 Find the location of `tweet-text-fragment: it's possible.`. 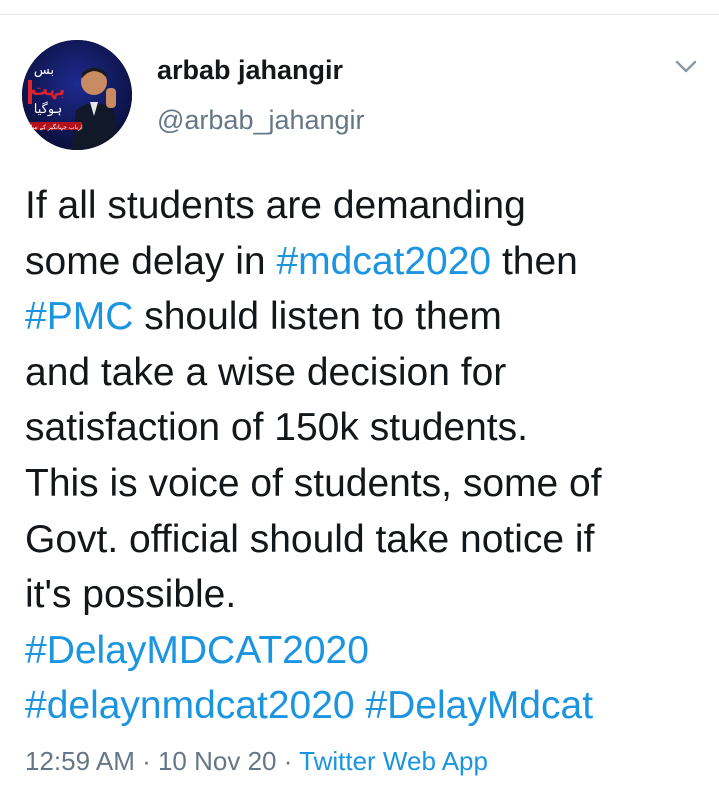

tweet-text-fragment: it's possible. is located at coordinates (131, 595).